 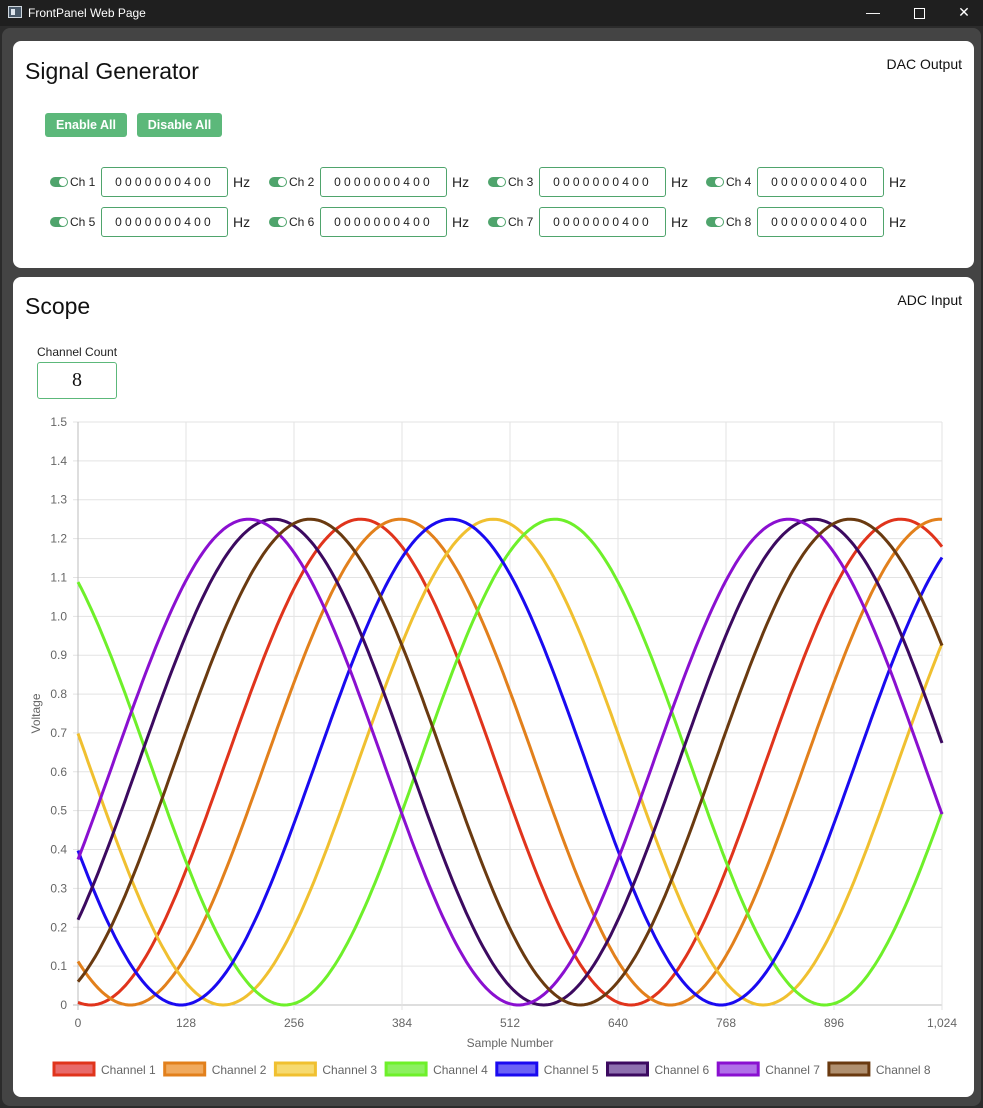 I want to click on ch6-frequency-input: 0000000400, so click(x=383, y=222).